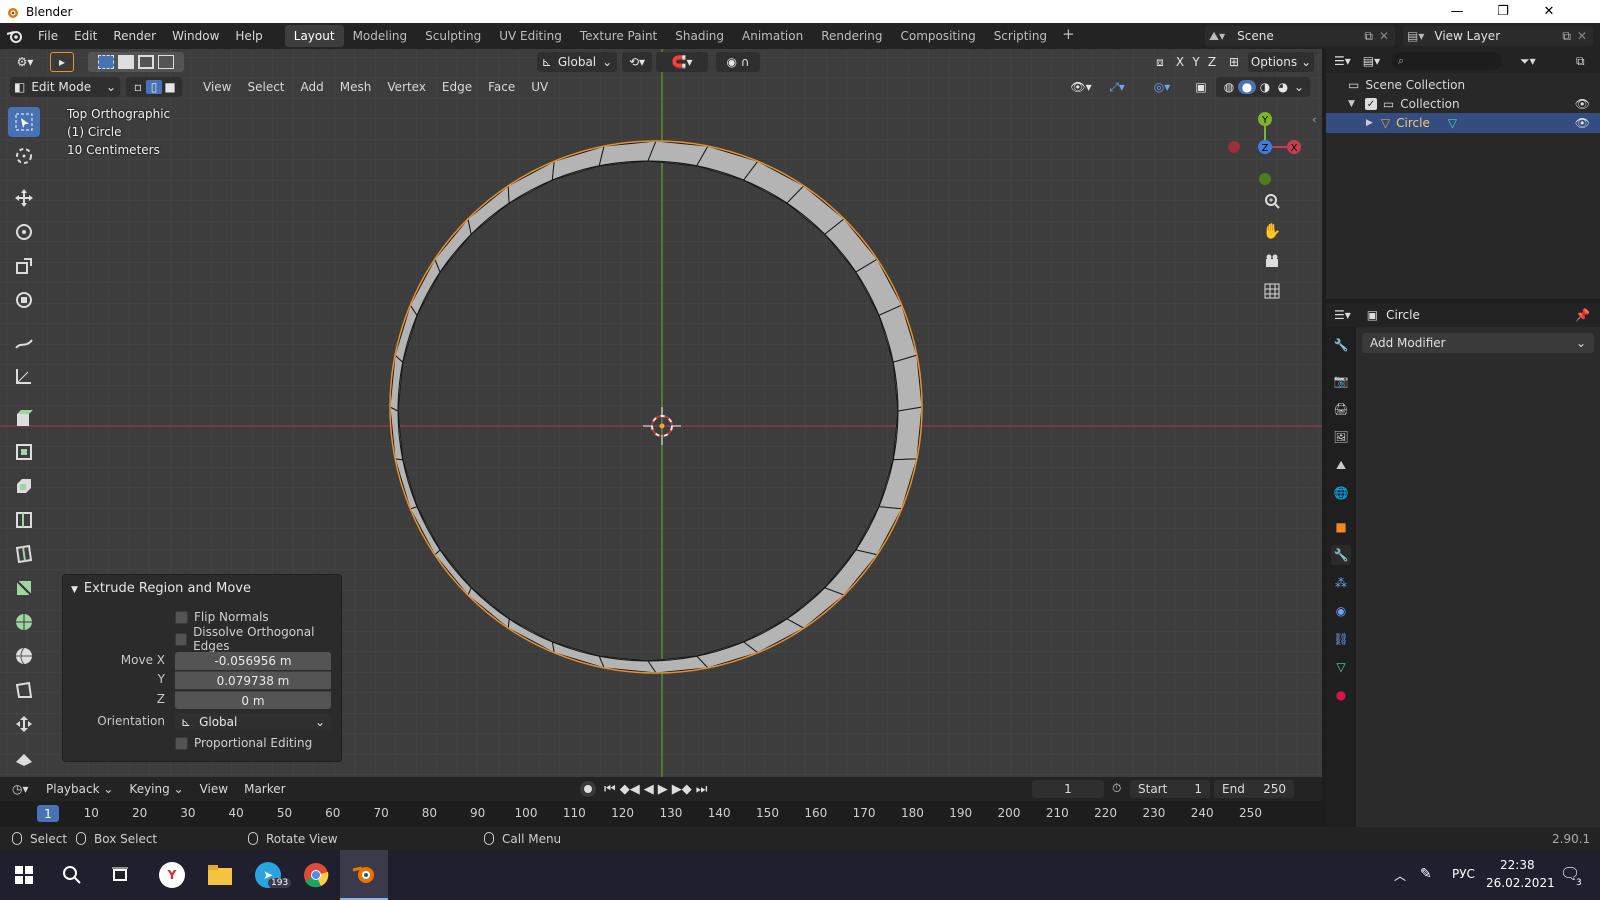 This screenshot has width=1600, height=900. Describe the element at coordinates (314, 36) in the screenshot. I see `tab-layout: Layout` at that location.